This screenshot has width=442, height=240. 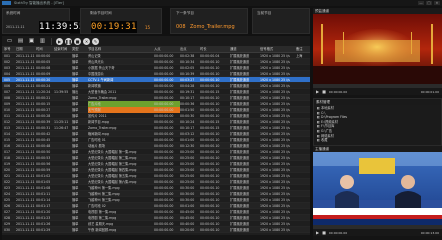 I want to click on column-header: 时间, so click(x=45, y=49).